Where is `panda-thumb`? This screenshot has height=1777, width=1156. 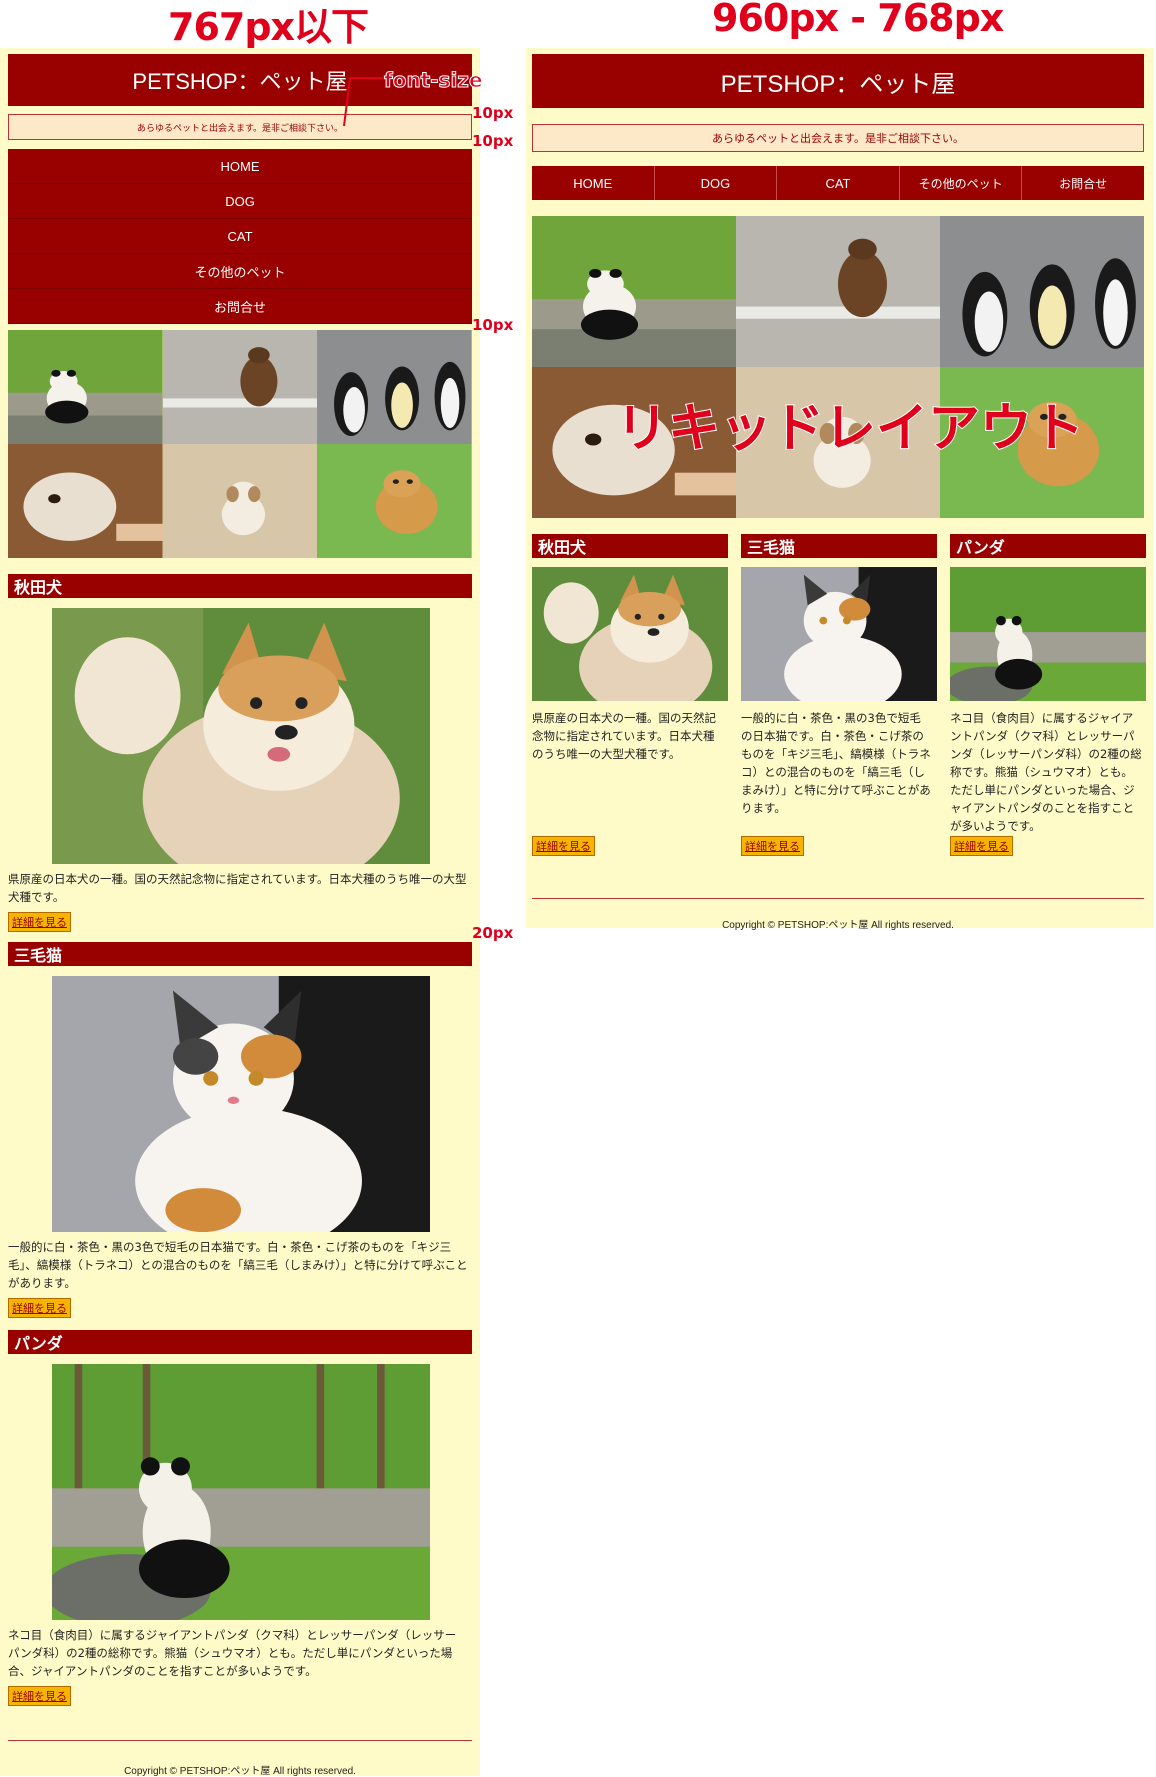 panda-thumb is located at coordinates (85, 387).